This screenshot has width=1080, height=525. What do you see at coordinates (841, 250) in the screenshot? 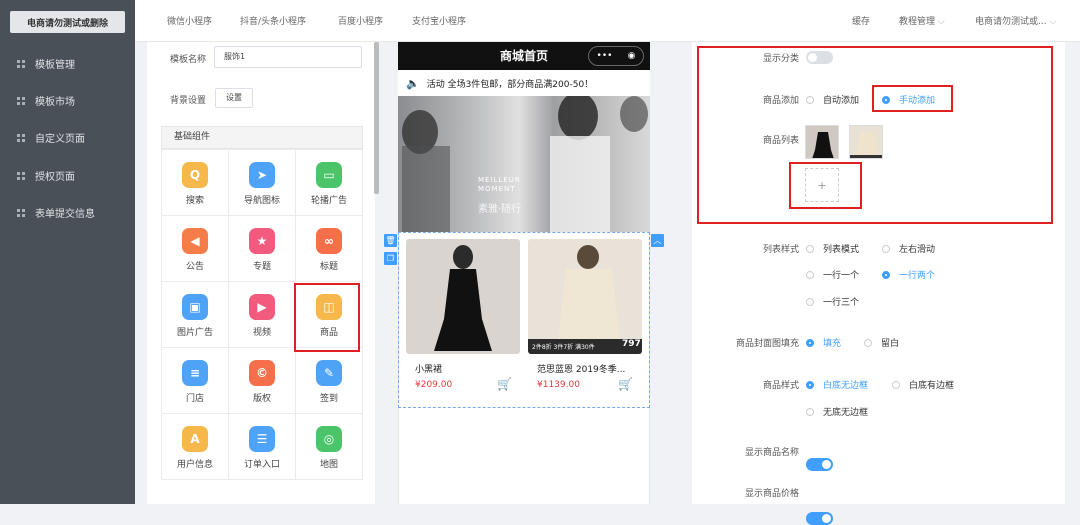
I see `radio-label: 列表模式` at bounding box center [841, 250].